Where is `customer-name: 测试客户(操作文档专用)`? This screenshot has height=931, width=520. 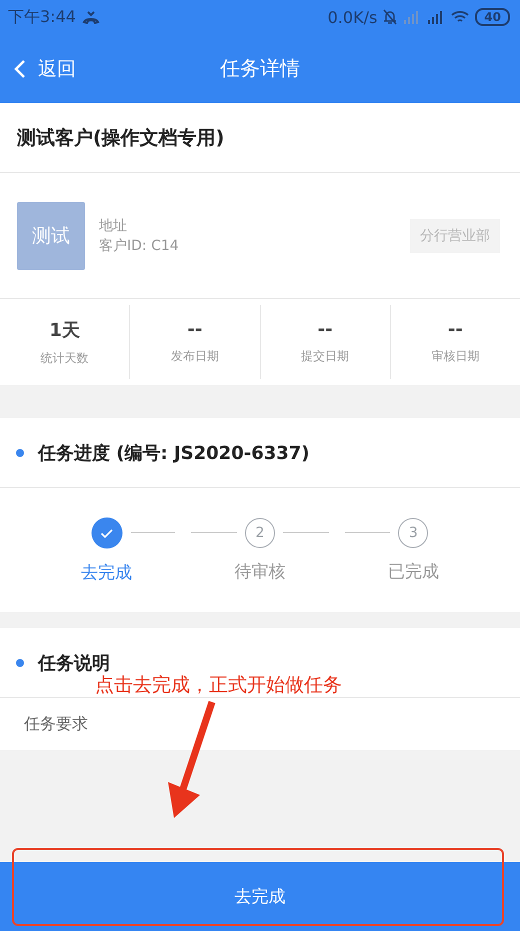 customer-name: 测试客户(操作文档专用) is located at coordinates (120, 138).